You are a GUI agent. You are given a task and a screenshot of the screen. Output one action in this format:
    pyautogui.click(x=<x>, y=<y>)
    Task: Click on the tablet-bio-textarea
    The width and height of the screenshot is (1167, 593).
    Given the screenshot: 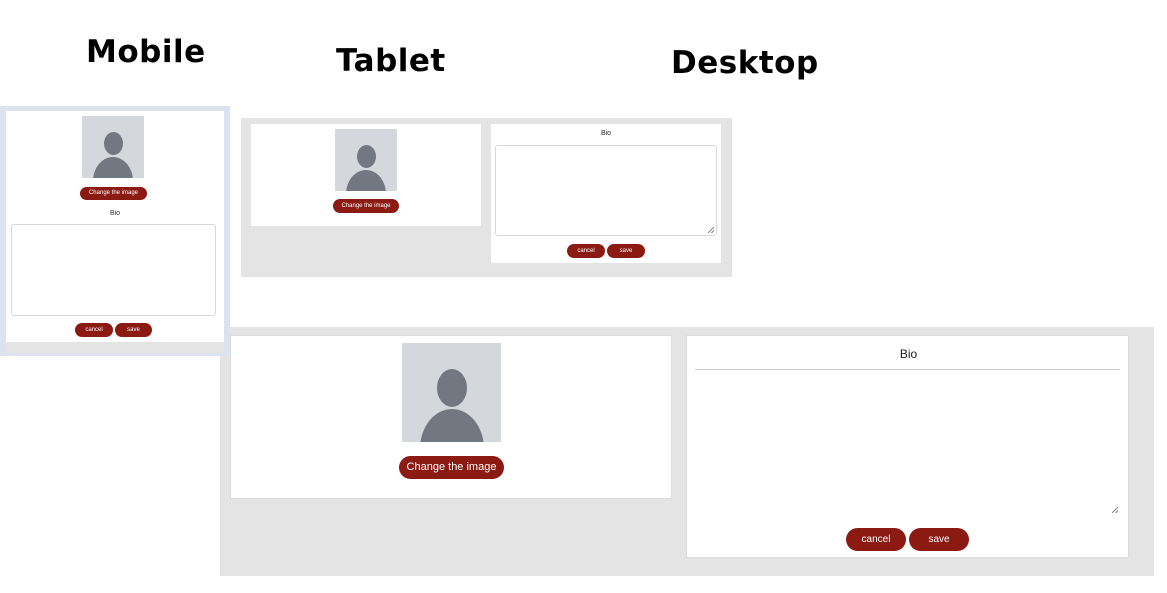 What is the action you would take?
    pyautogui.click(x=606, y=190)
    